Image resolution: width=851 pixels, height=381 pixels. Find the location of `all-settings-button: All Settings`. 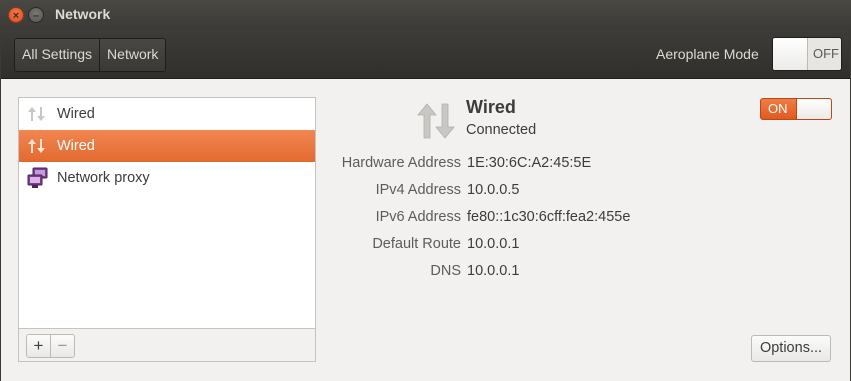

all-settings-button: All Settings is located at coordinates (57, 55).